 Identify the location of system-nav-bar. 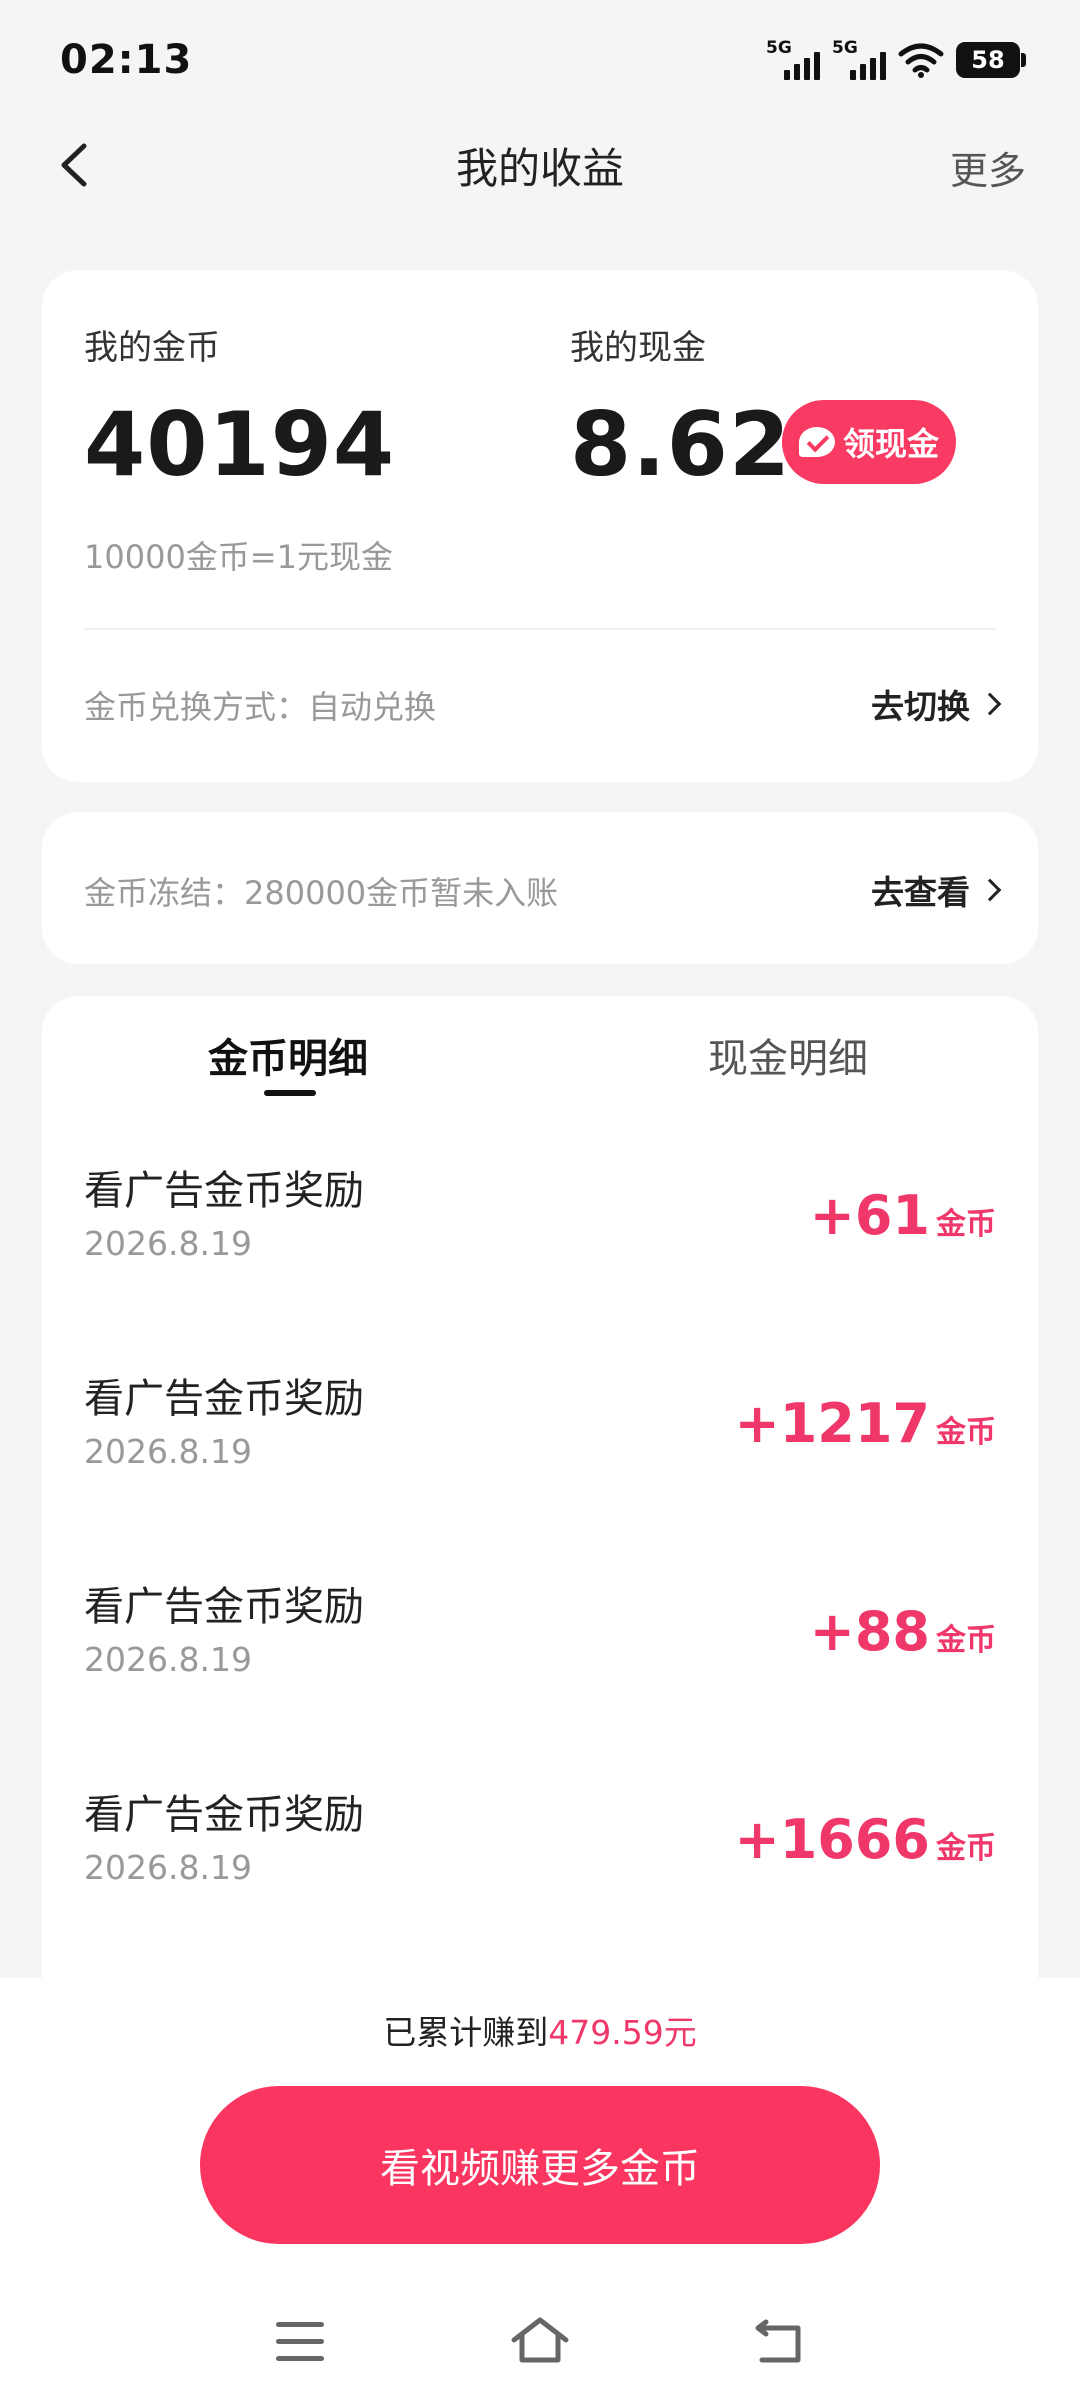
(540, 2345).